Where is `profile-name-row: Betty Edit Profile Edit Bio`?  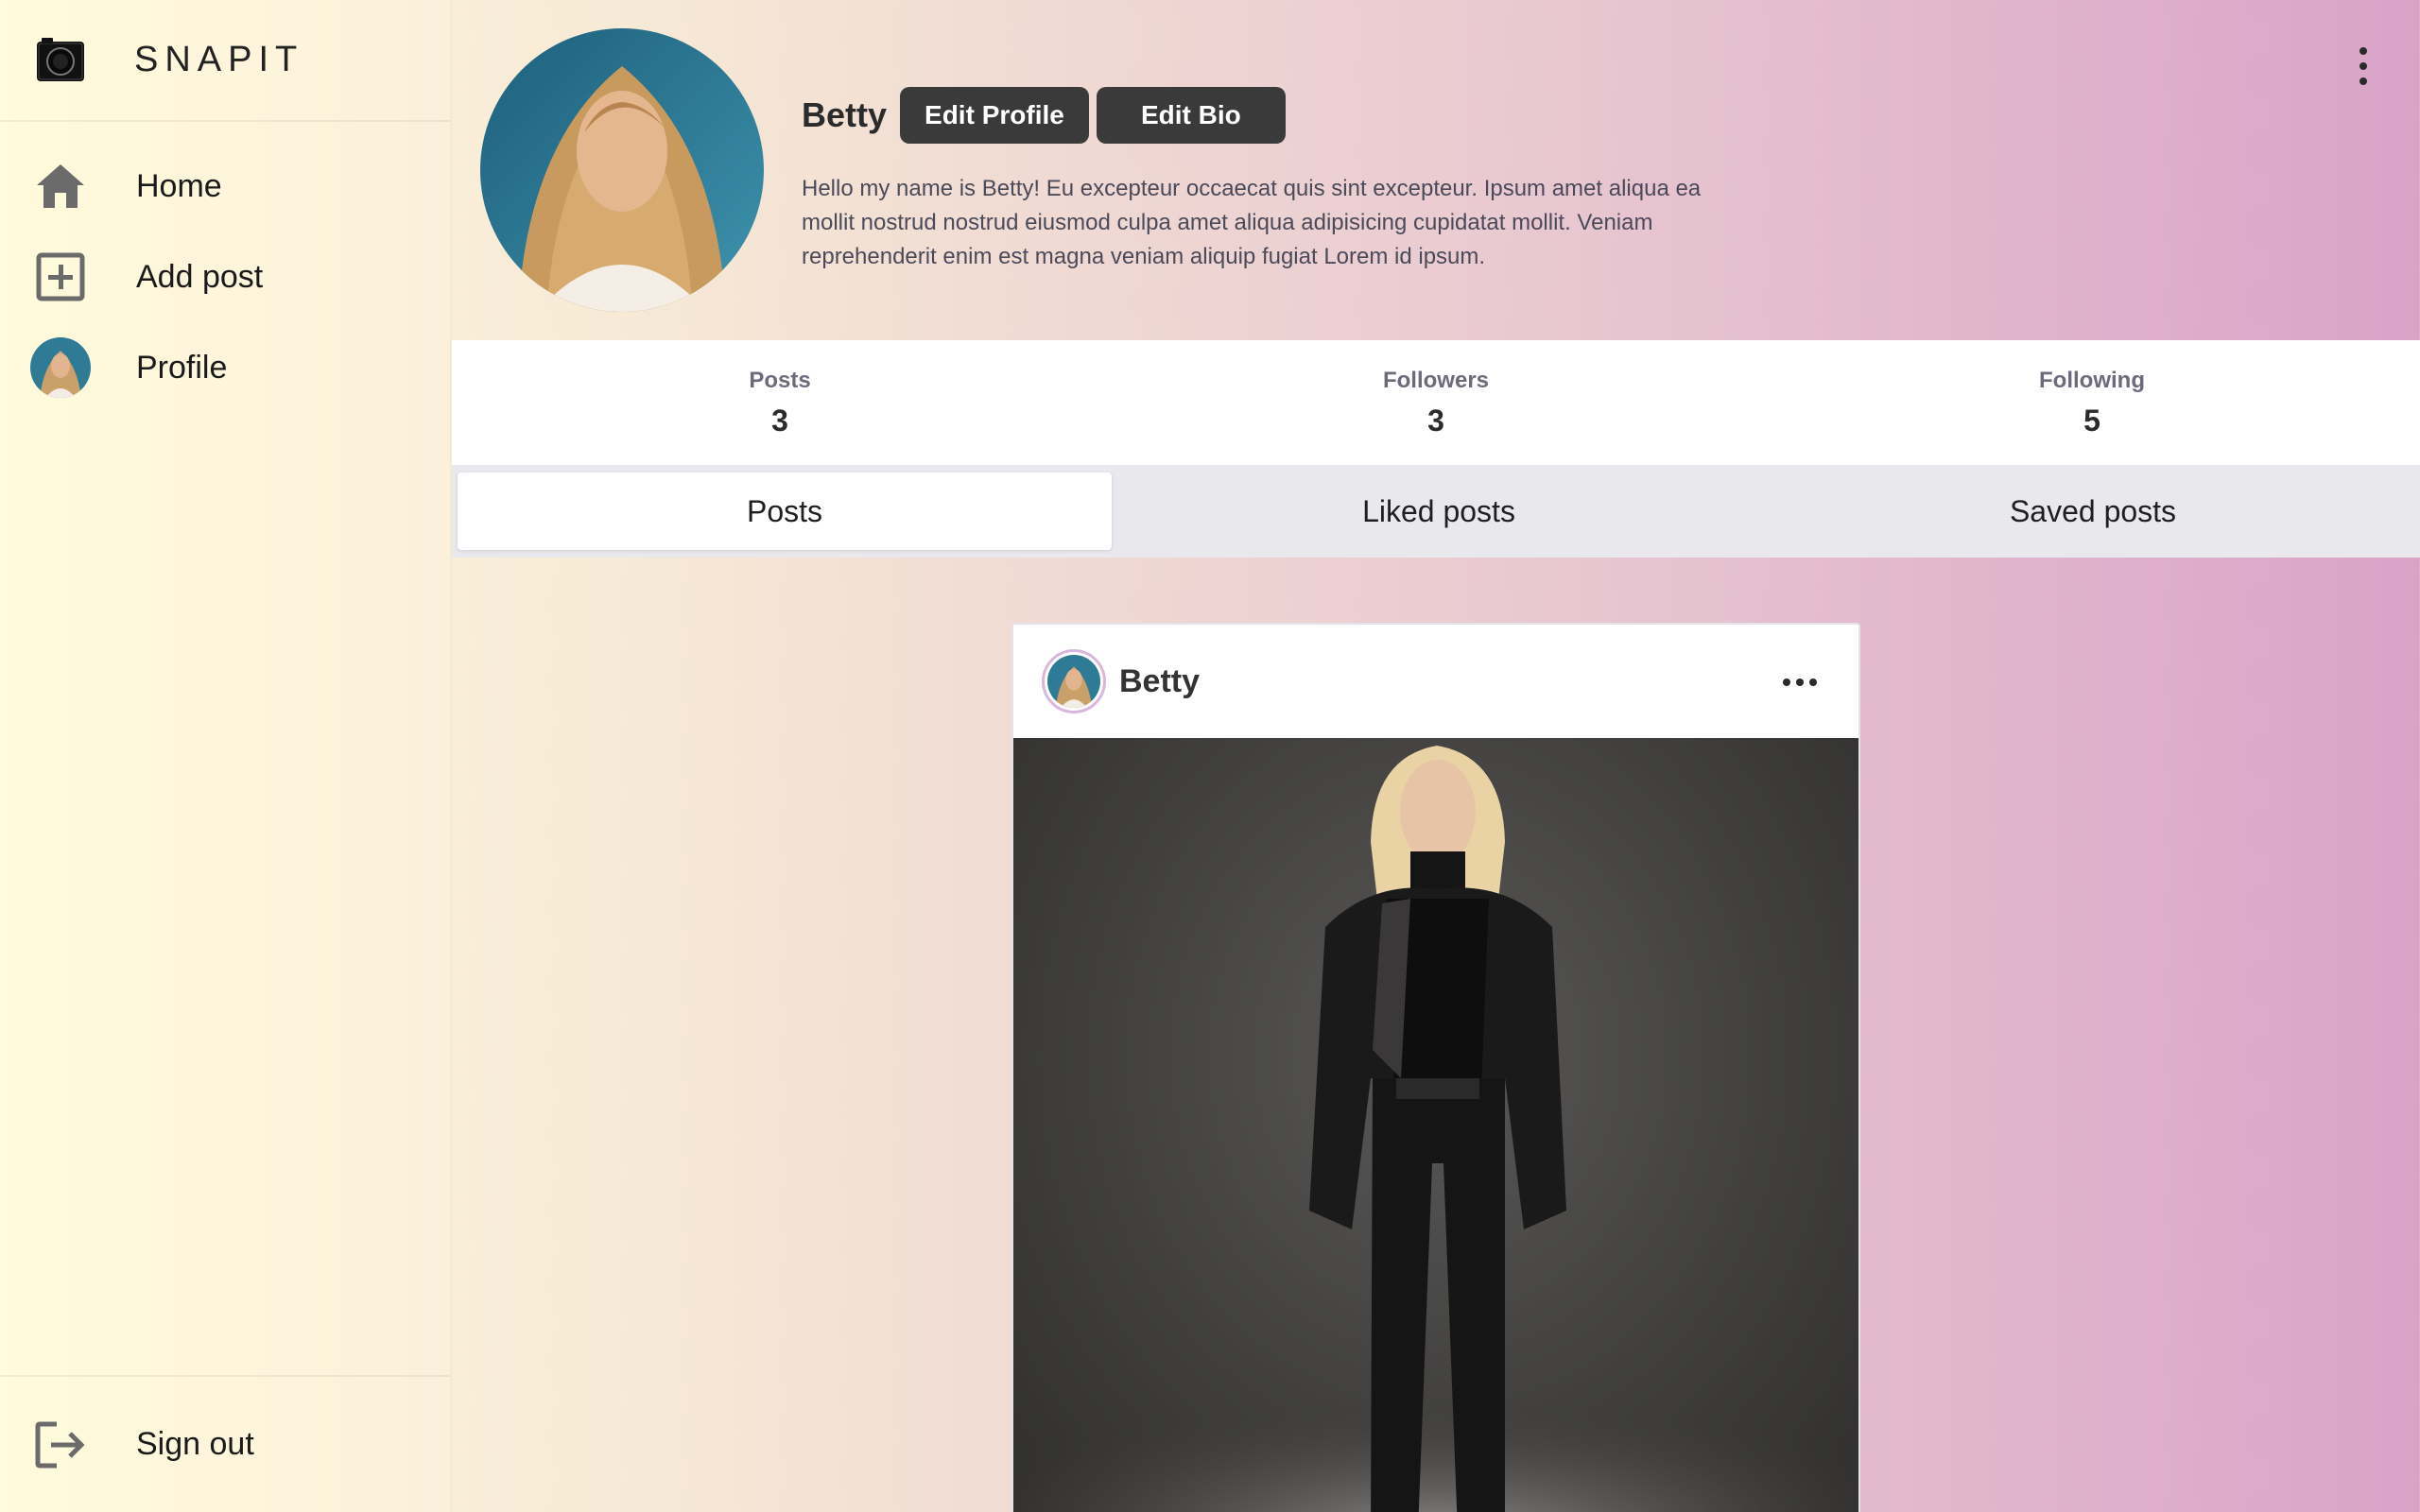 profile-name-row: Betty Edit Profile Edit Bio is located at coordinates (1265, 115).